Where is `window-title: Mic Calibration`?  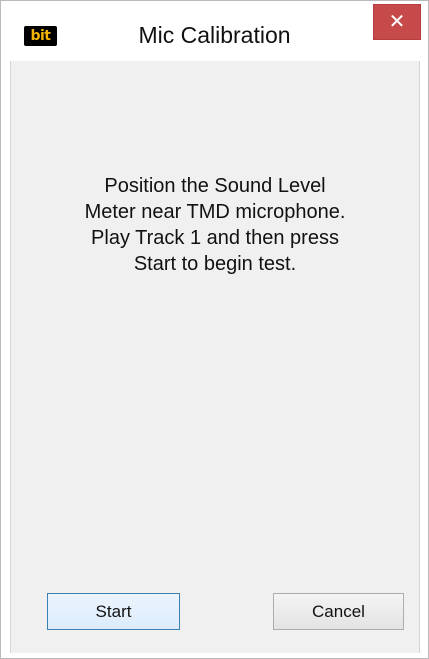 window-title: Mic Calibration is located at coordinates (214, 35).